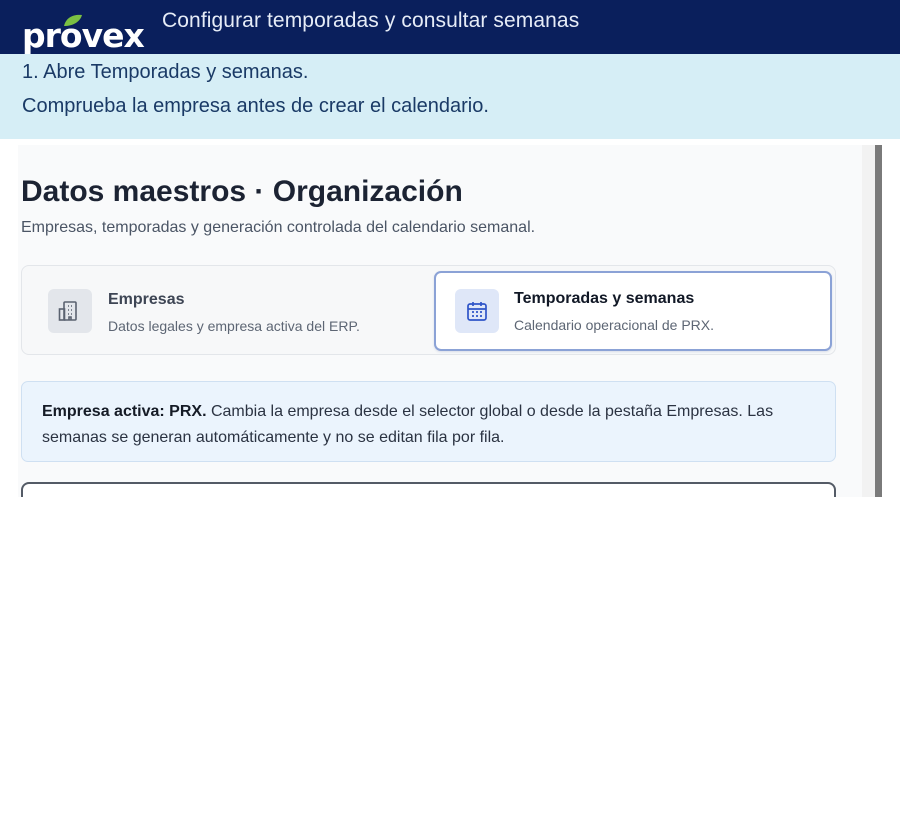 The width and height of the screenshot is (900, 828). What do you see at coordinates (234, 326) in the screenshot?
I see `tab-empresas-description: Datos legales y empresa activa del ERP.` at bounding box center [234, 326].